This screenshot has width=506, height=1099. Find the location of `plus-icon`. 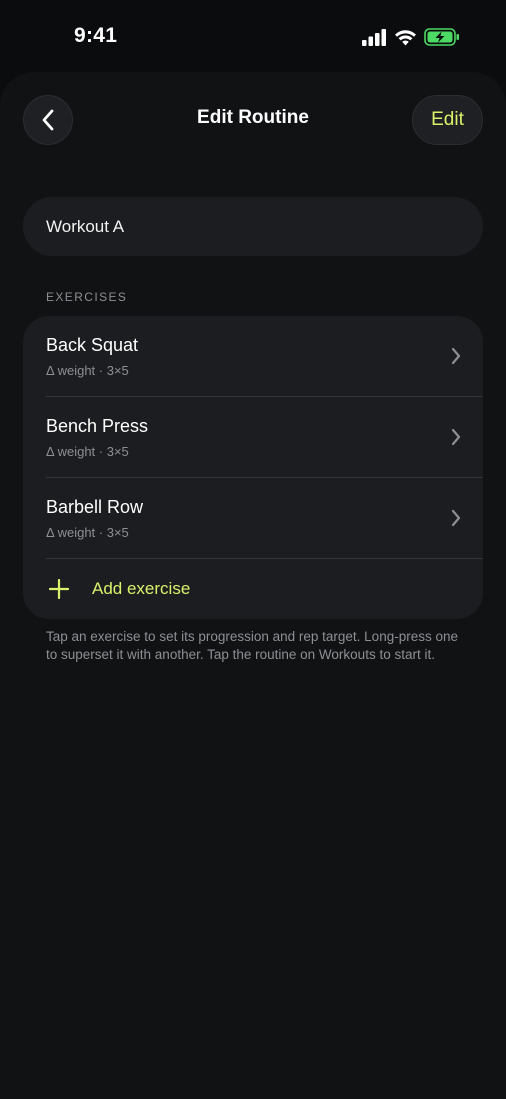

plus-icon is located at coordinates (59, 589).